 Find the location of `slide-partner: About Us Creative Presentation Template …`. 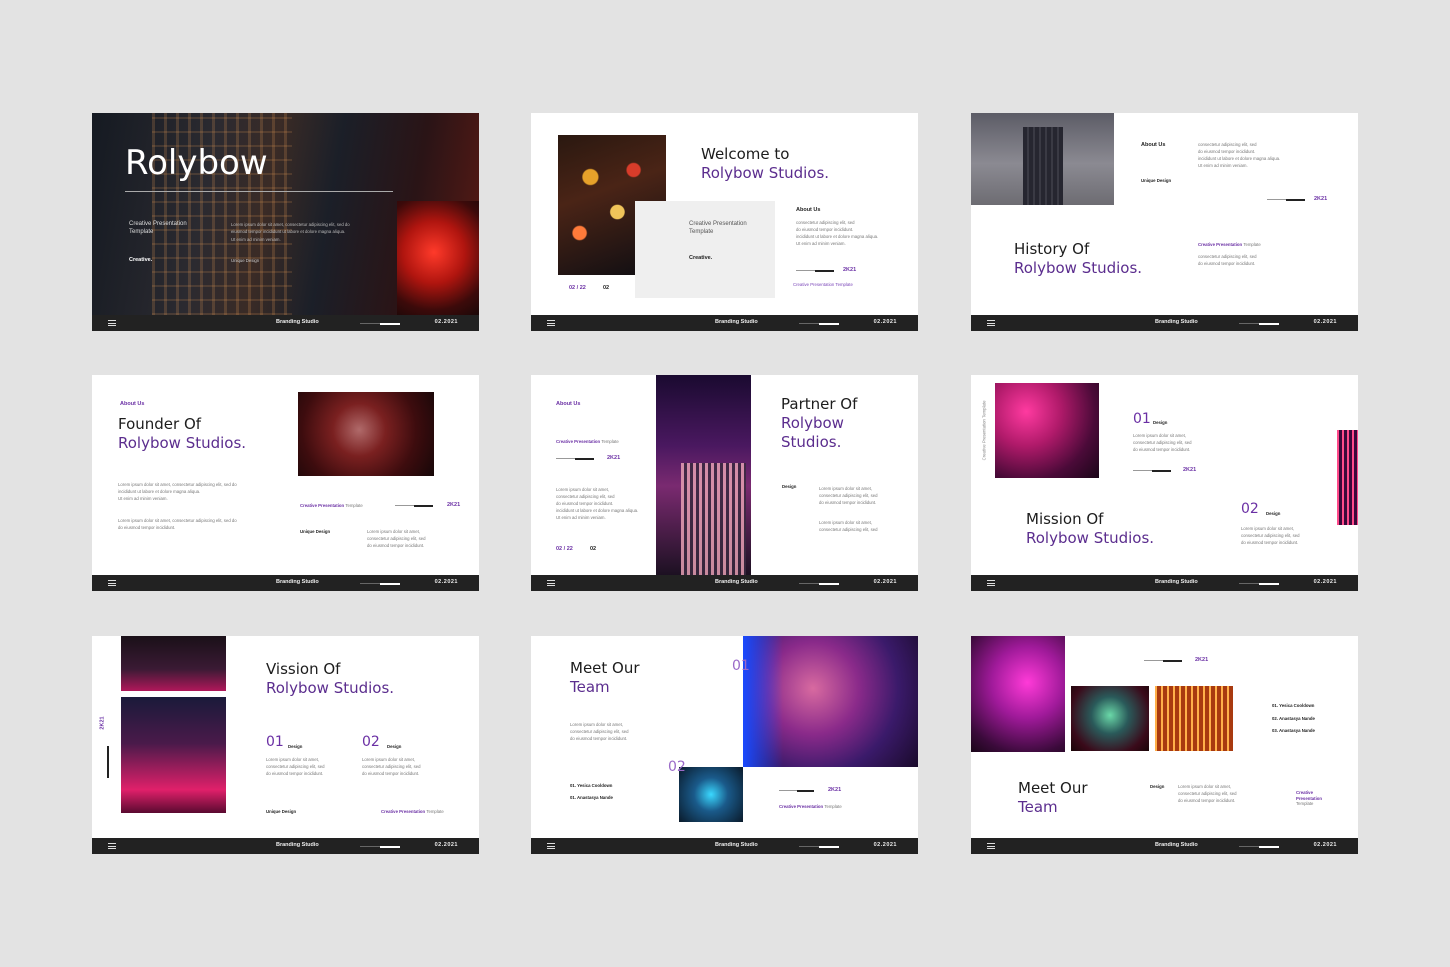

slide-partner: About Us Creative Presentation Template … is located at coordinates (724, 483).